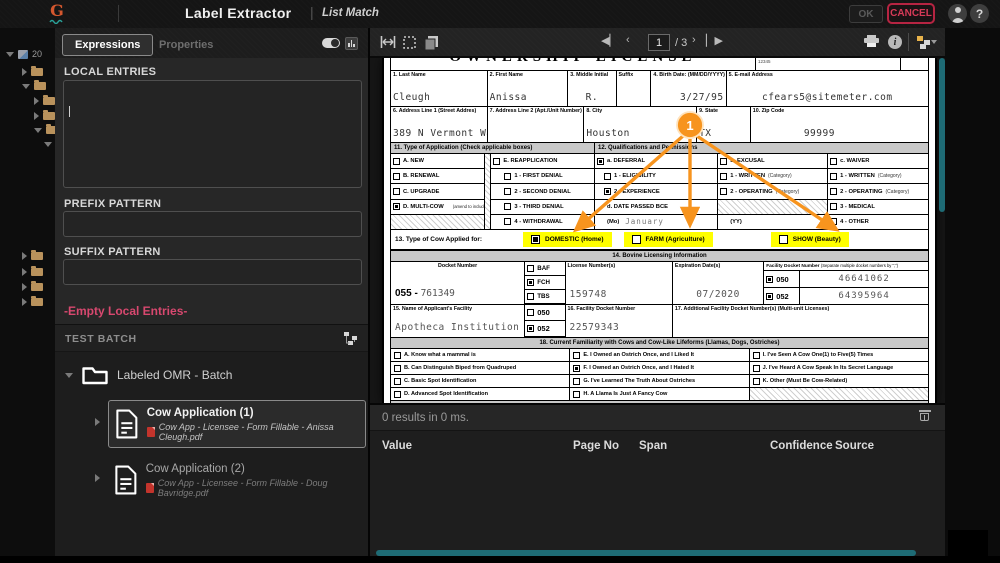 The height and width of the screenshot is (563, 1000). I want to click on panel-tab-bar: Expressions Properties, so click(211, 43).